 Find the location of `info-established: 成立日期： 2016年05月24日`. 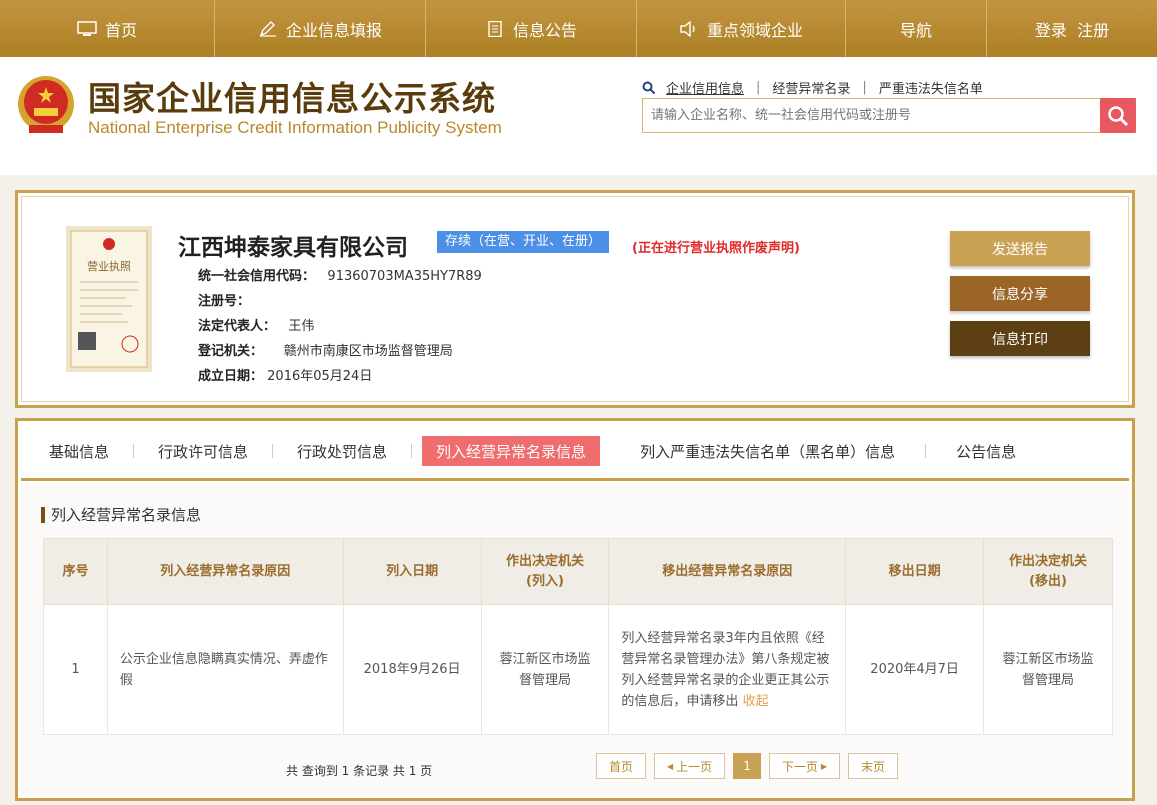

info-established: 成立日期： 2016年05月24日 is located at coordinates (285, 374).